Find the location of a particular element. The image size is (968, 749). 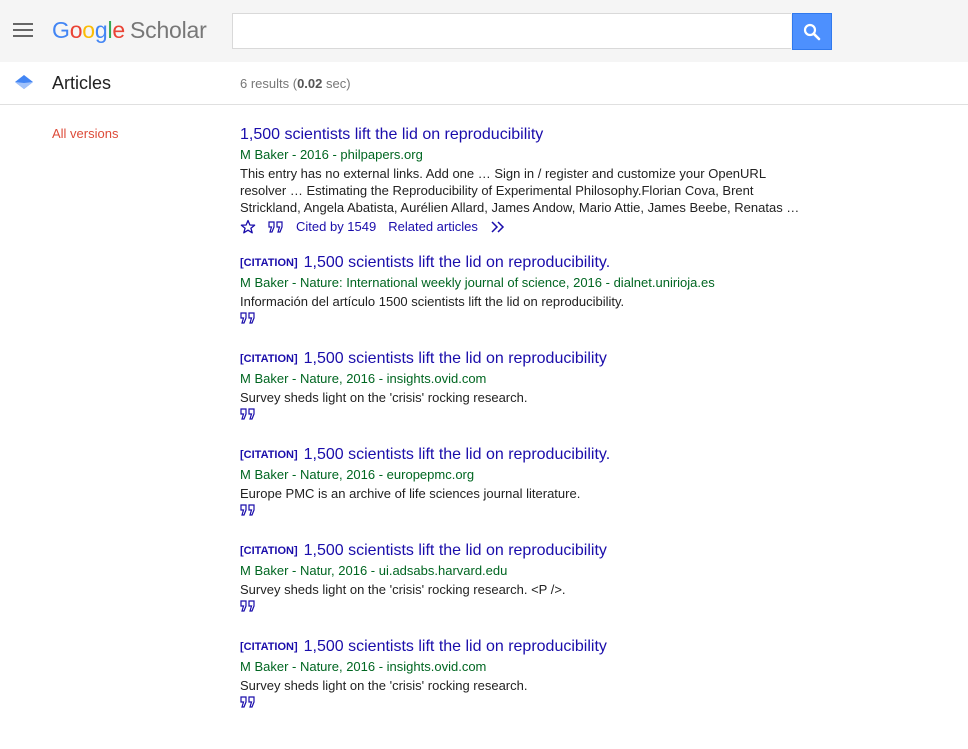

top-bar: Google Scholar is located at coordinates (484, 31).